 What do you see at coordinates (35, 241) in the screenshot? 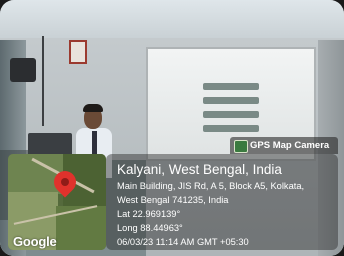
I see `google-logo: Google` at bounding box center [35, 241].